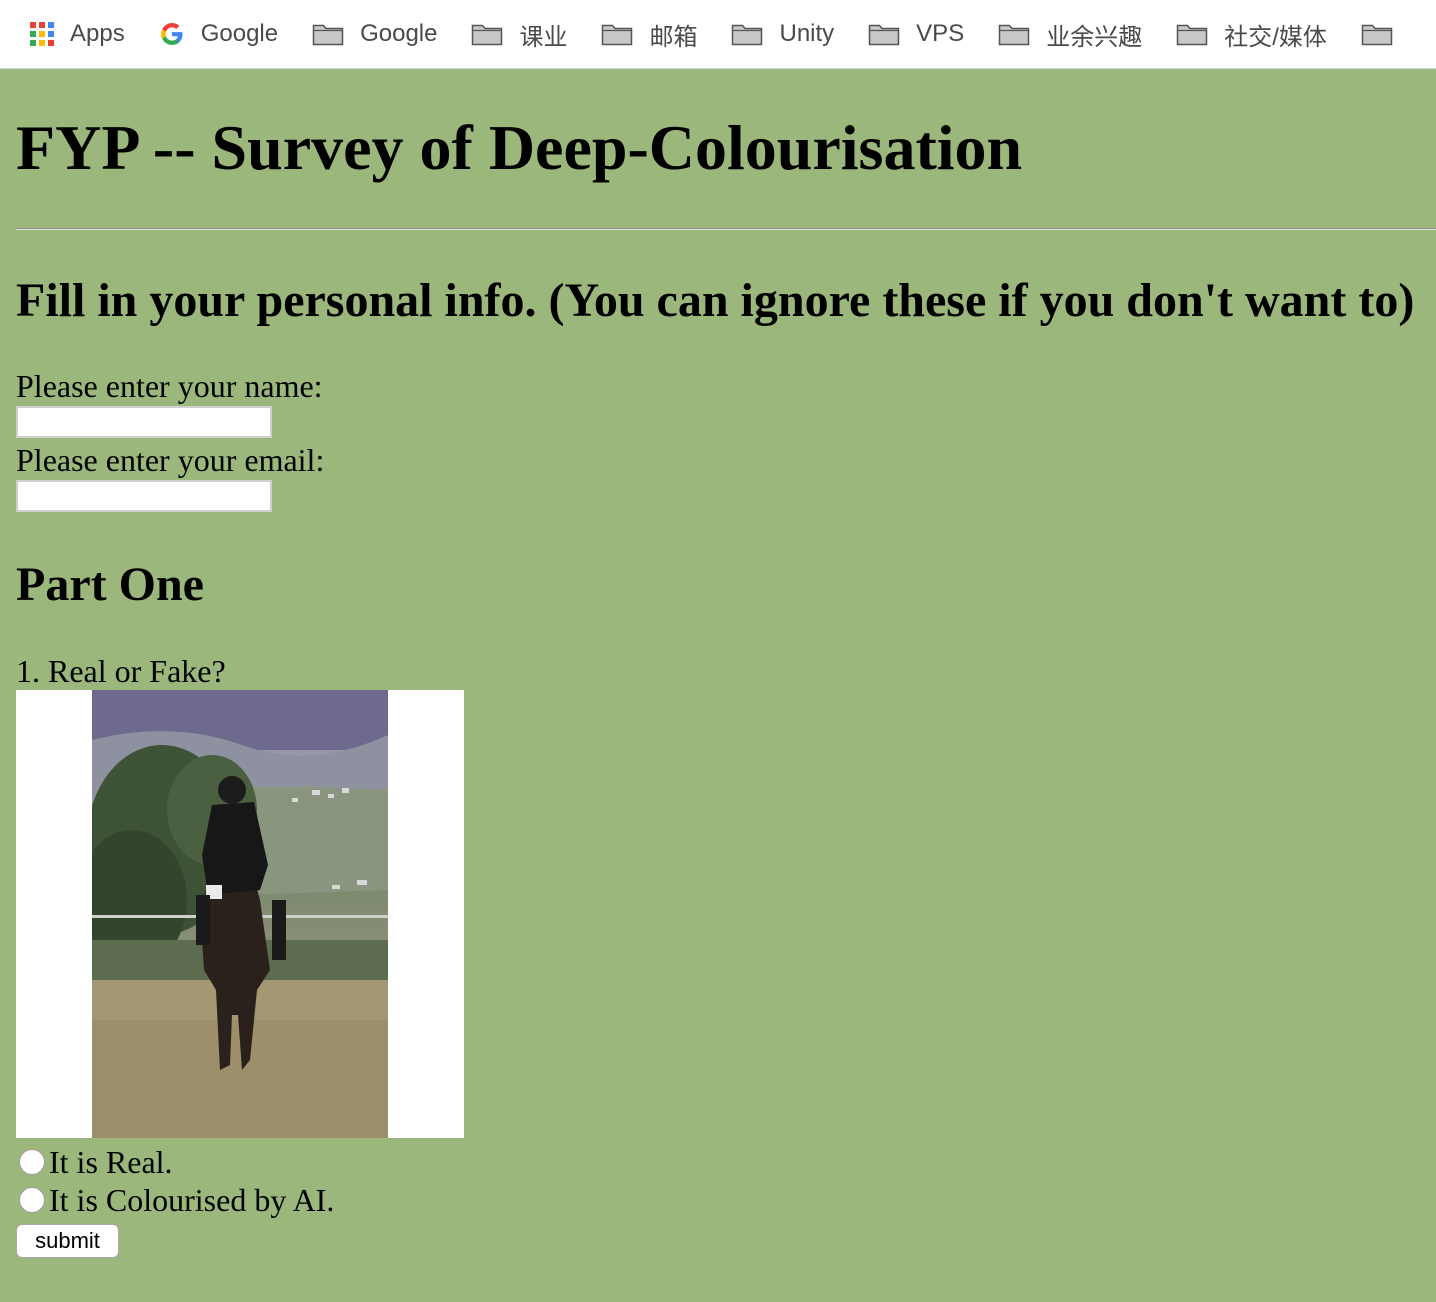  I want to click on question-1-label: 1. Real or Fake?, so click(121, 671).